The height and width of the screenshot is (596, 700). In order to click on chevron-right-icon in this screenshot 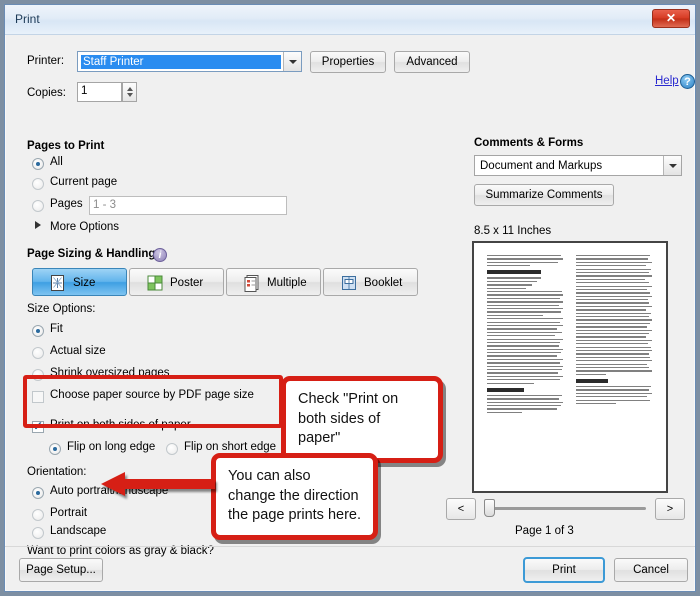, I will do `click(38, 225)`.